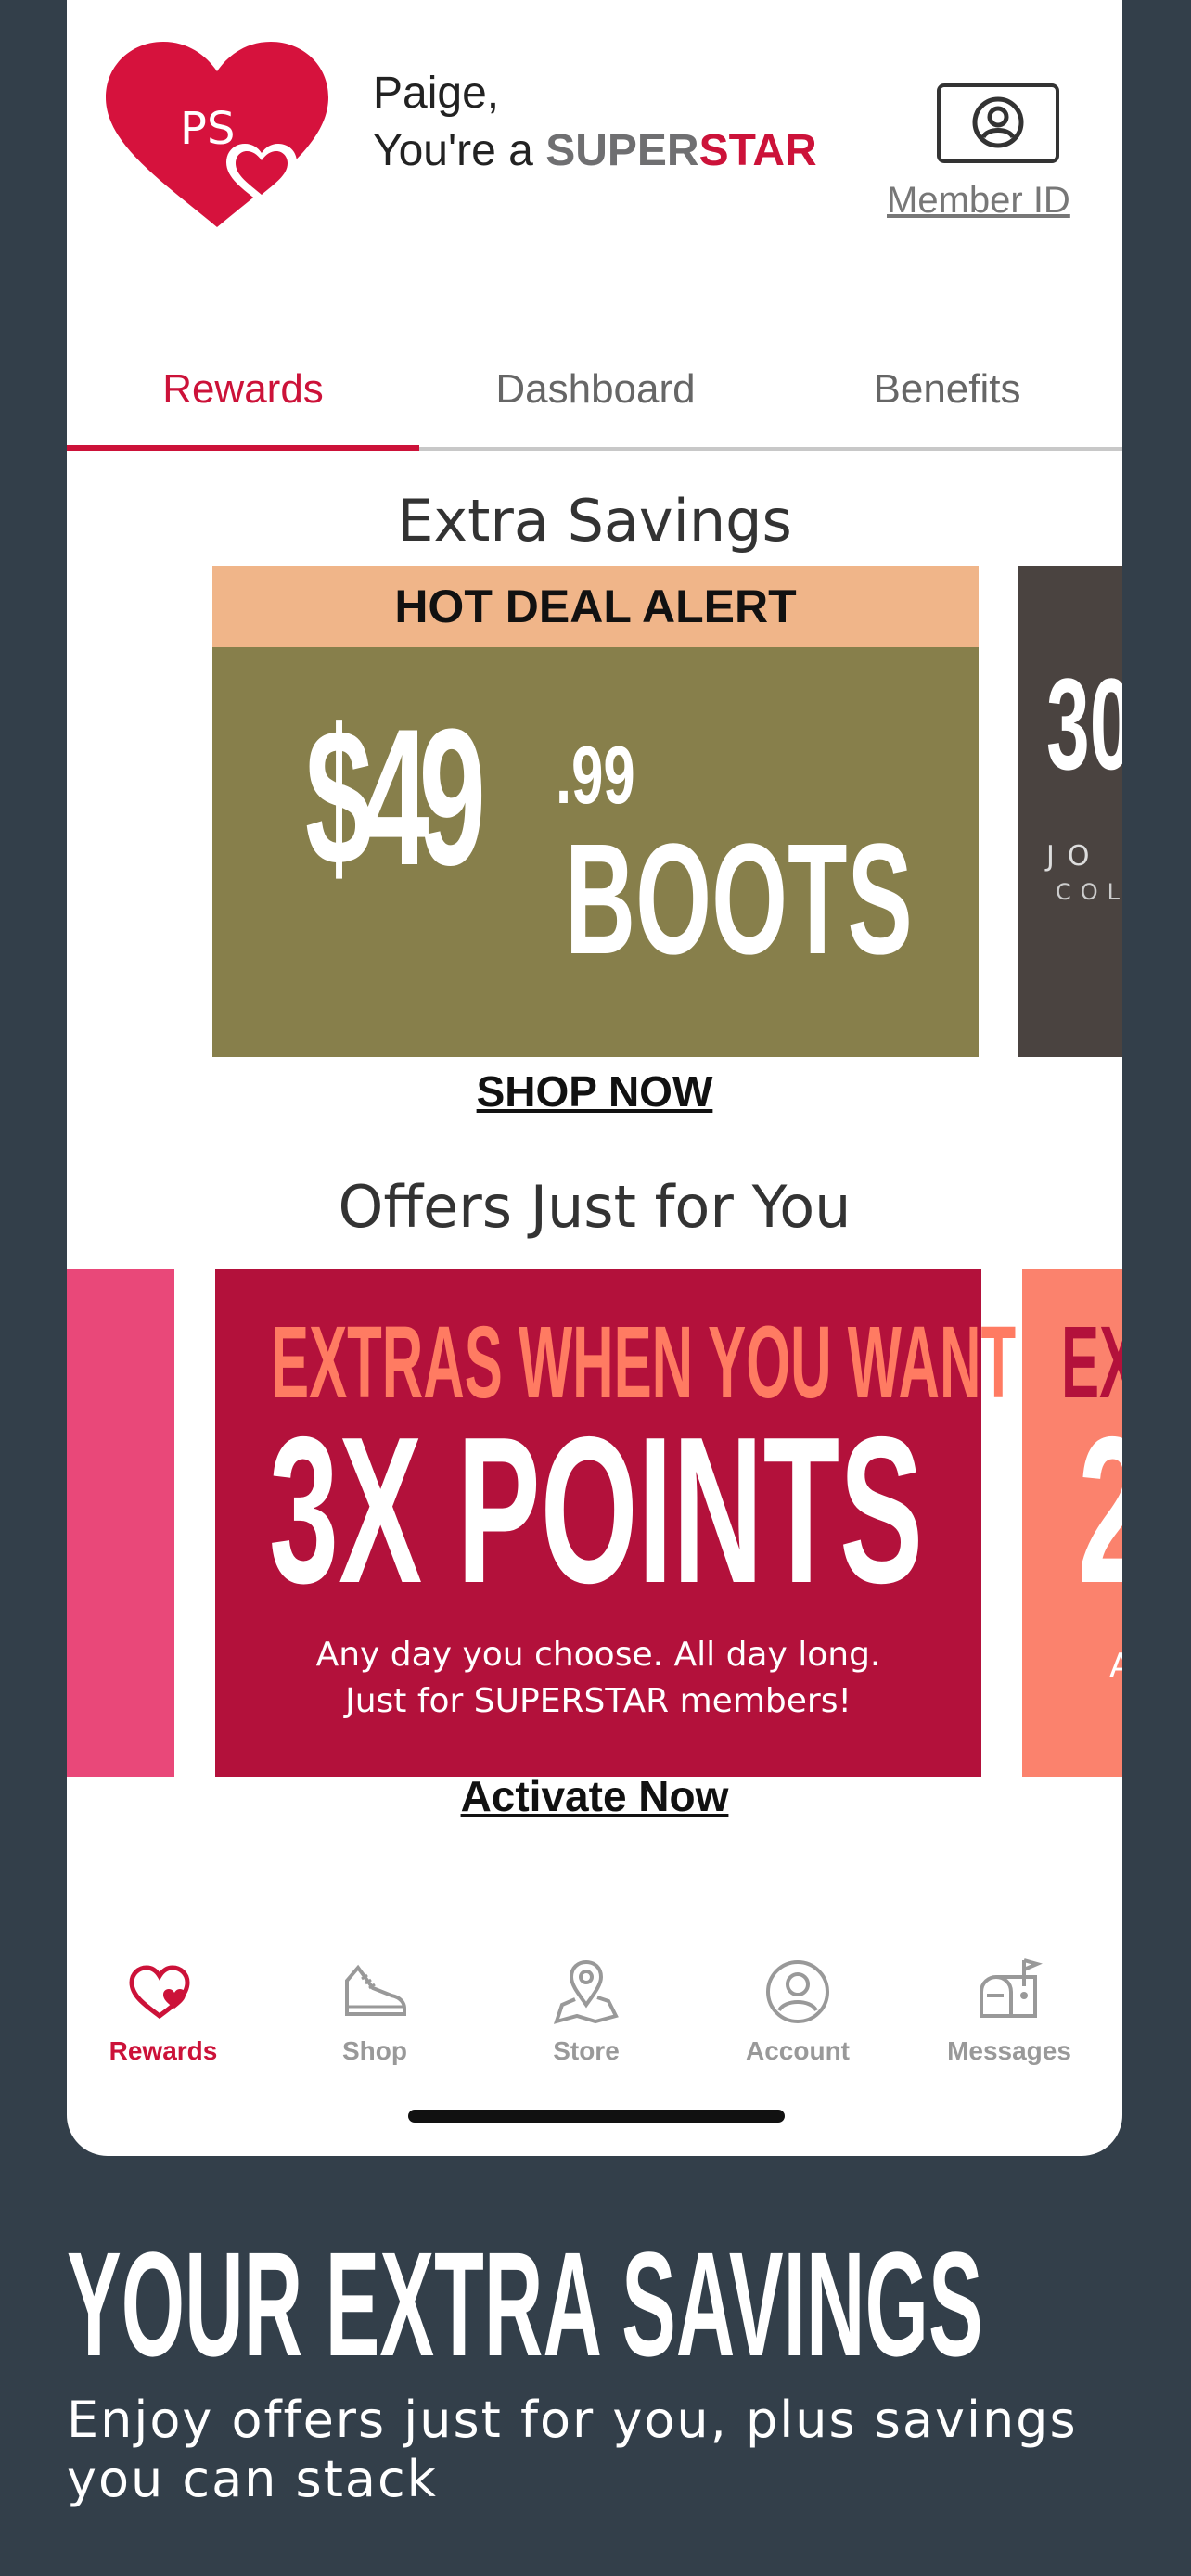  I want to click on member-id-link: Member ID, so click(978, 201).